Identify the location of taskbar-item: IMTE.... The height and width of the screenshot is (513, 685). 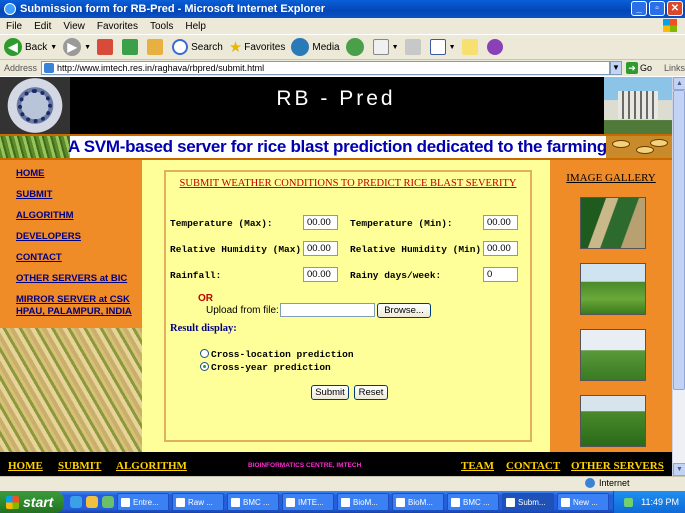
(308, 502).